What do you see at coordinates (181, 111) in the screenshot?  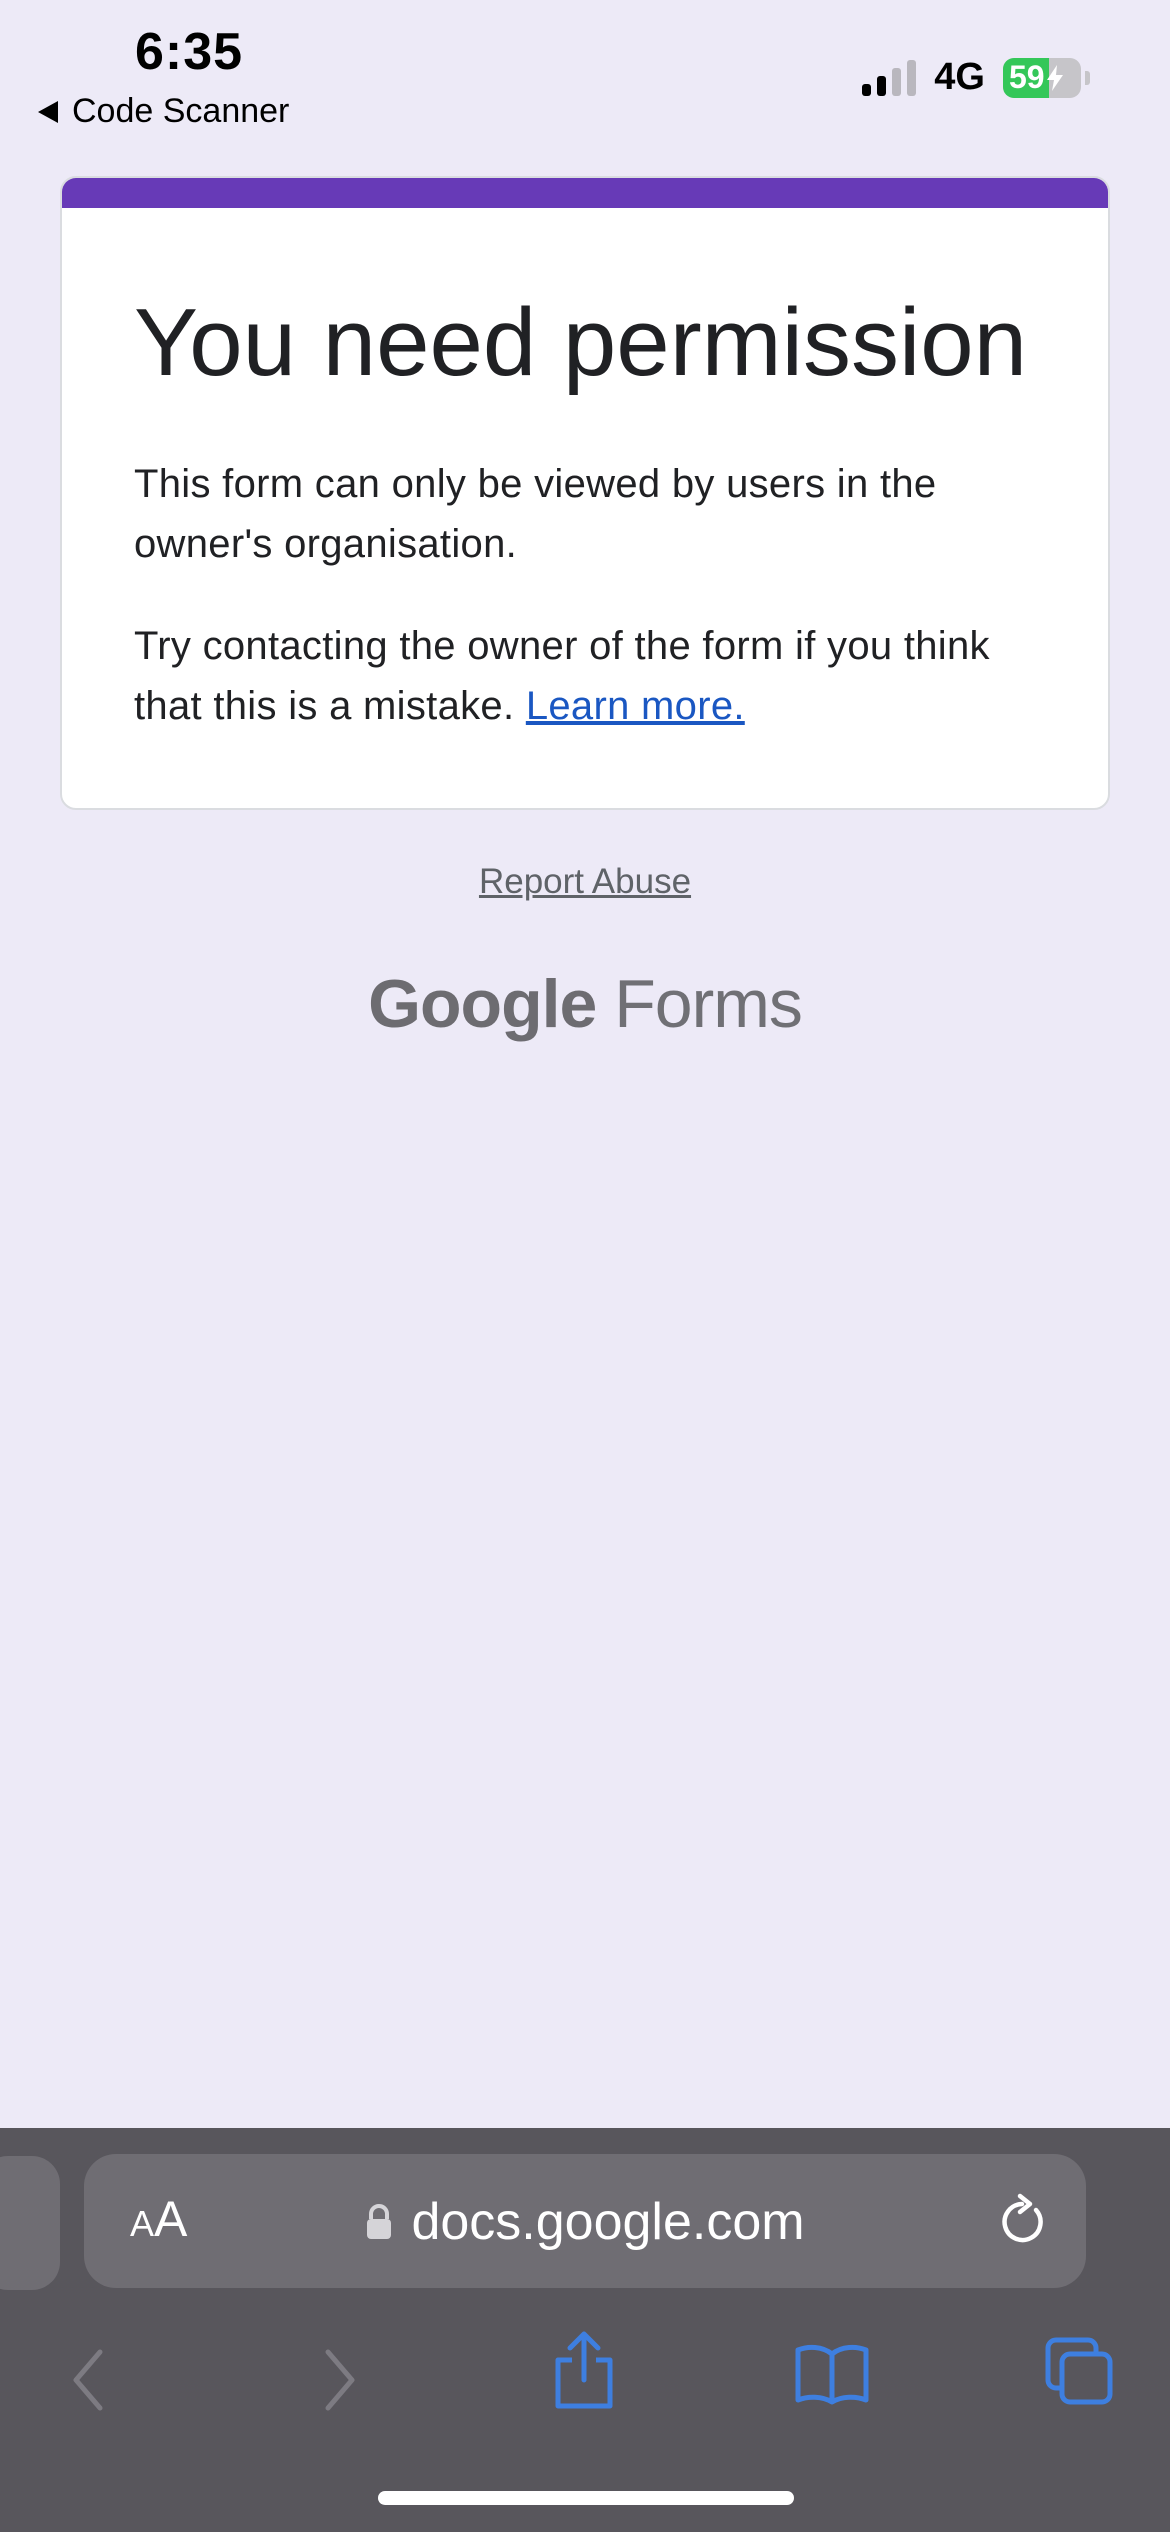 I see `back-app-label: Code Scanner` at bounding box center [181, 111].